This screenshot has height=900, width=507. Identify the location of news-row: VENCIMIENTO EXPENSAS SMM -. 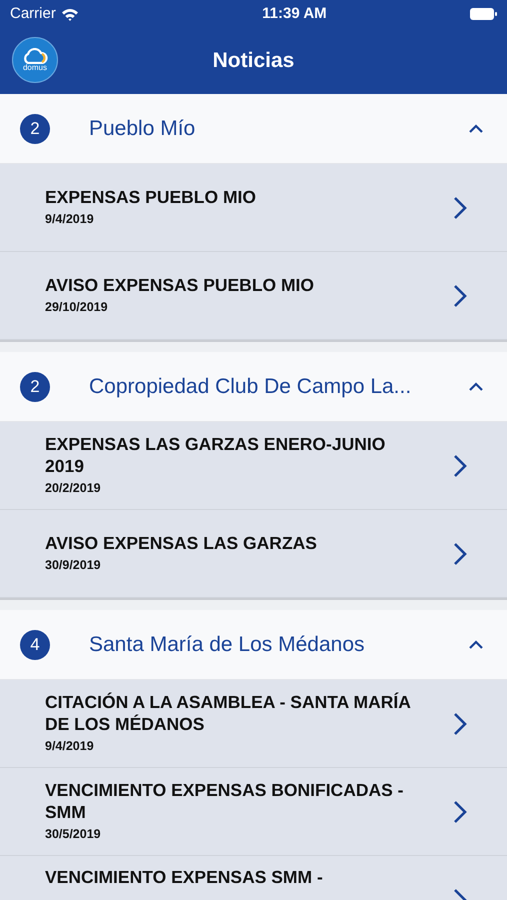
(253, 878).